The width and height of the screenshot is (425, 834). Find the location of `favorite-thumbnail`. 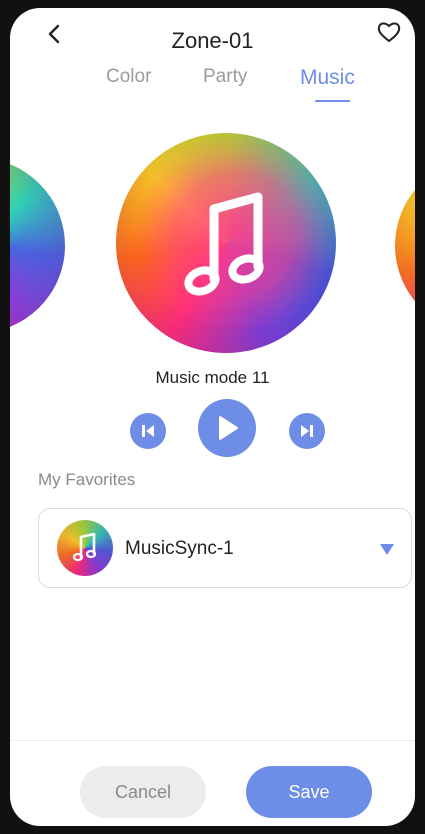

favorite-thumbnail is located at coordinates (85, 548).